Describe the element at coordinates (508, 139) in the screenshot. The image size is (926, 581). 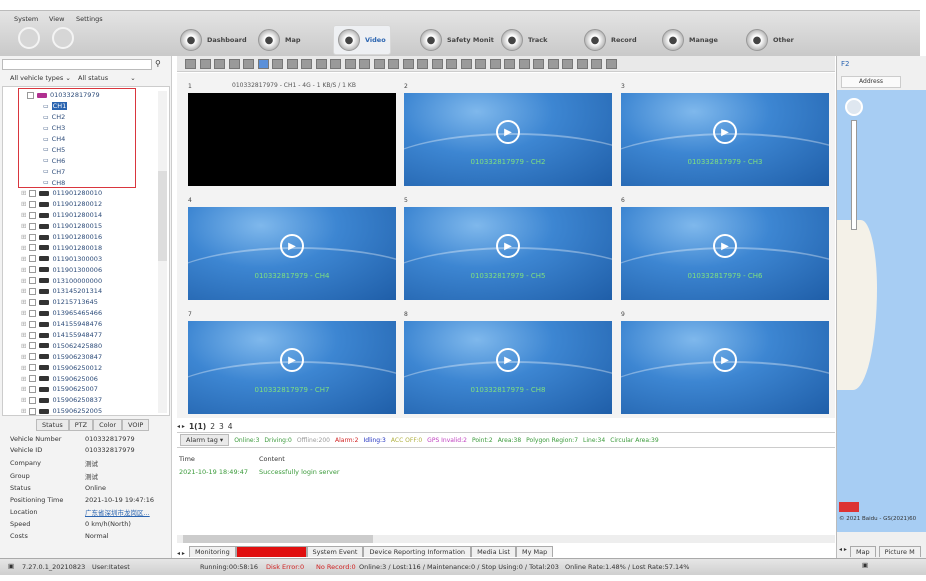
I see `video-tile-2: ▶ 010332817979 - CH2` at that location.